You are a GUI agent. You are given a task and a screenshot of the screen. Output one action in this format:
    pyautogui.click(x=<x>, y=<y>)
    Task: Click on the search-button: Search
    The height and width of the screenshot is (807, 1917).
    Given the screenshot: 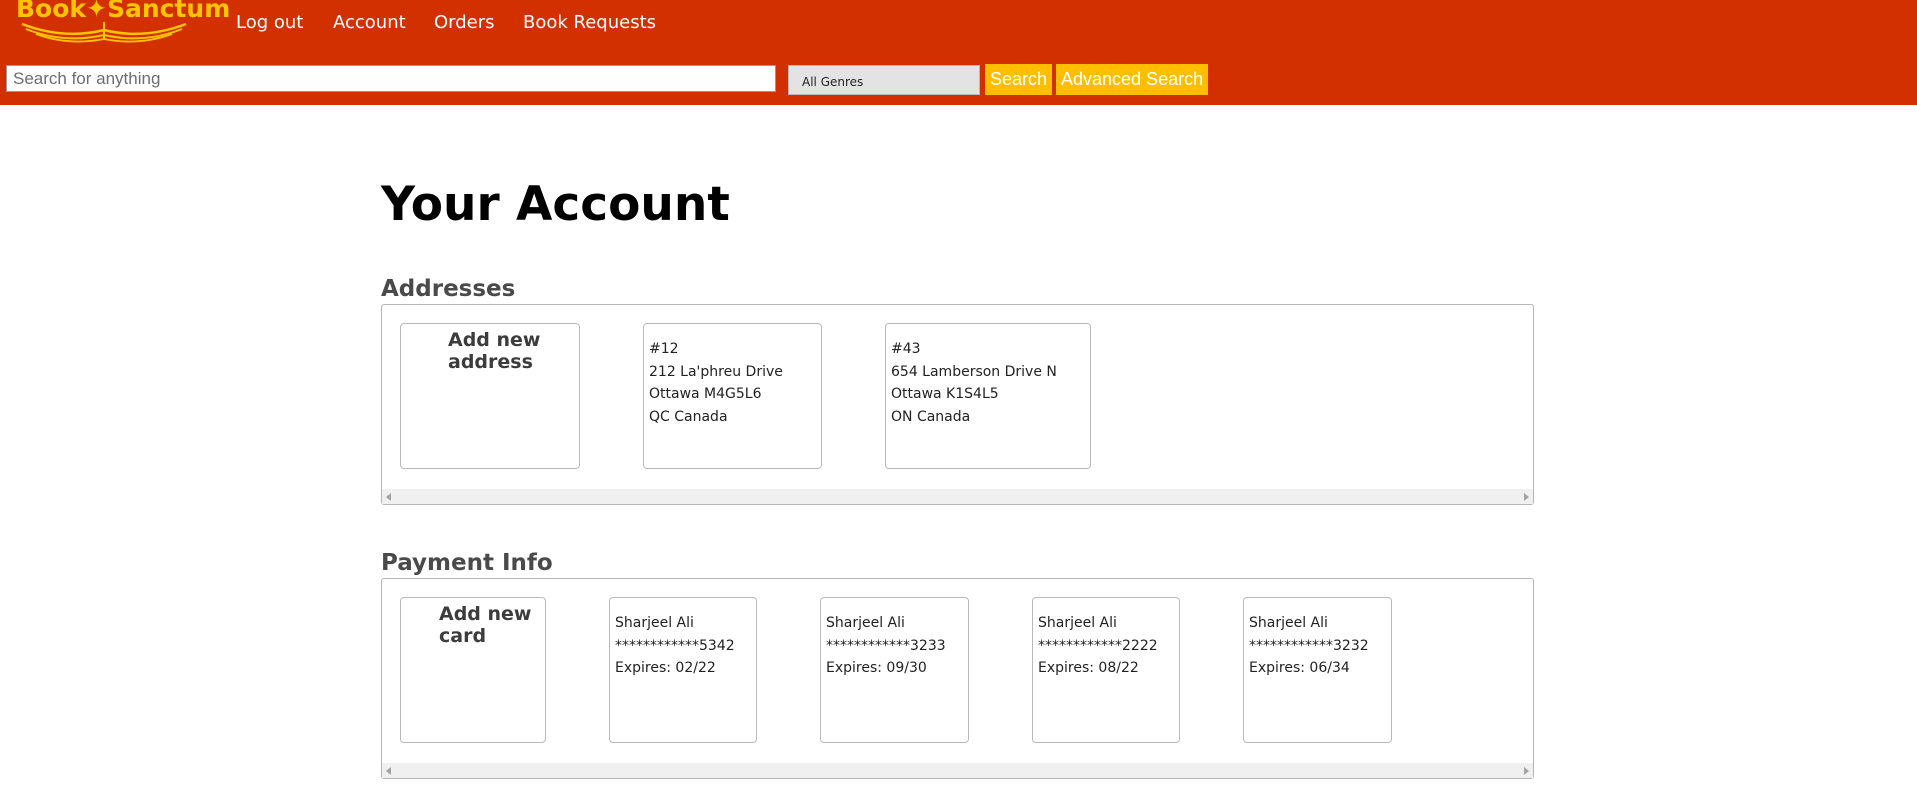 What is the action you would take?
    pyautogui.click(x=1019, y=79)
    